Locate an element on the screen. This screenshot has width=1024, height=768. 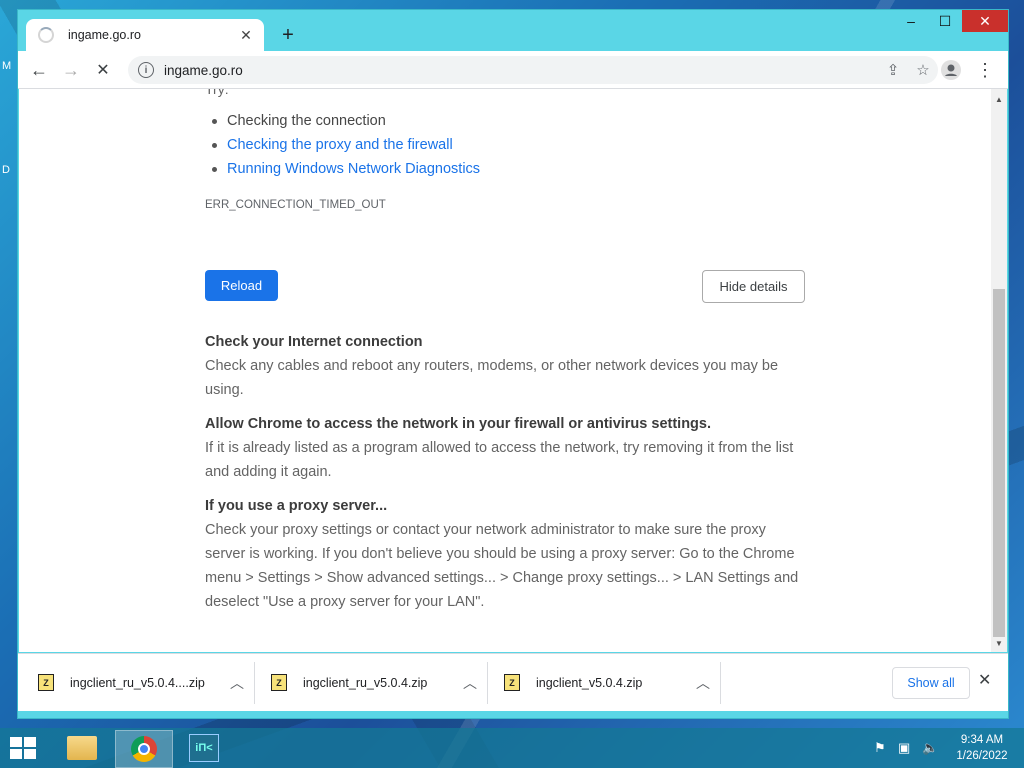
scroll-up-icon: ▲ is located at coordinates (999, 99).